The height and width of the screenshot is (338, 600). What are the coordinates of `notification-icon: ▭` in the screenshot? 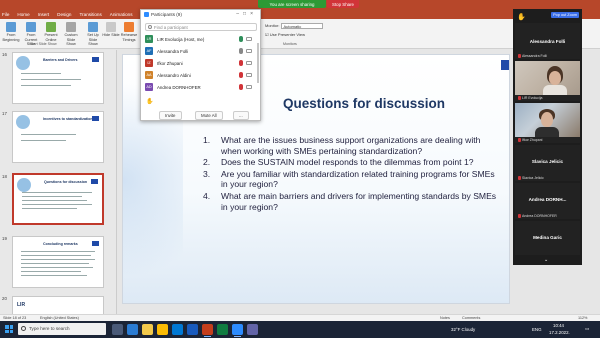 It's located at (587, 329).